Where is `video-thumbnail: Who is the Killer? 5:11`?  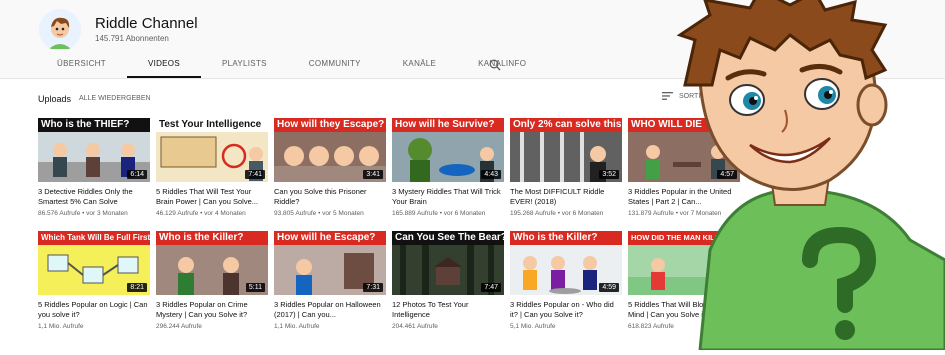
video-thumbnail: Who is the Killer? 5:11 is located at coordinates (212, 263).